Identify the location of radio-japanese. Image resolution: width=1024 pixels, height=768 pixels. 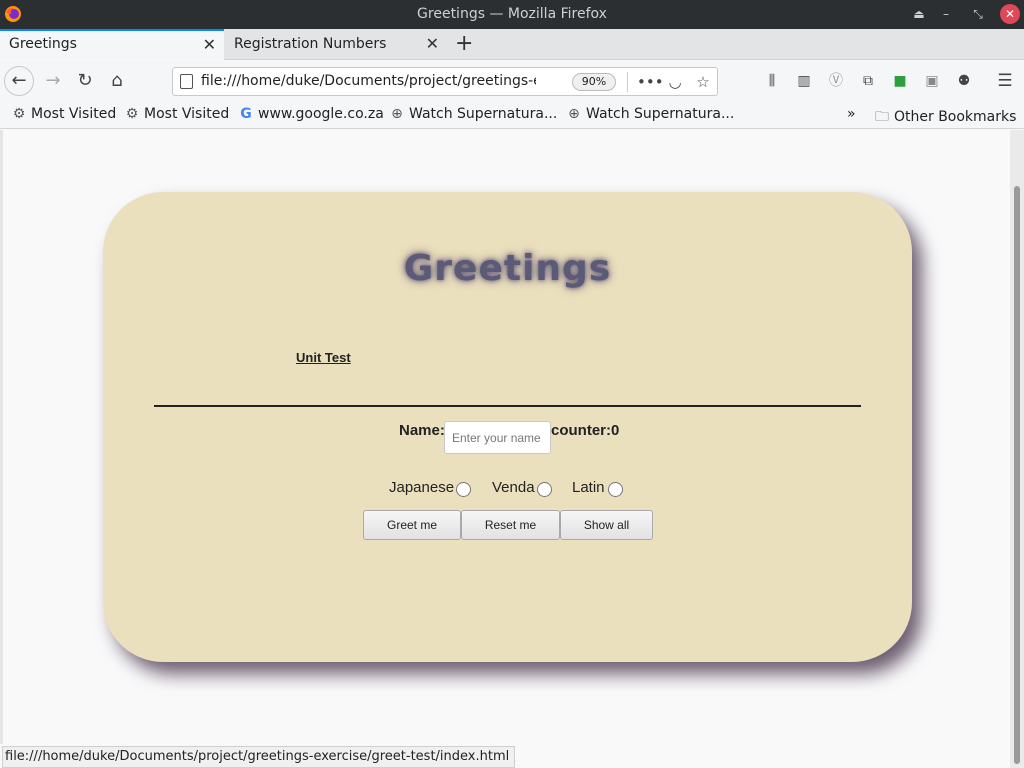
(463, 489).